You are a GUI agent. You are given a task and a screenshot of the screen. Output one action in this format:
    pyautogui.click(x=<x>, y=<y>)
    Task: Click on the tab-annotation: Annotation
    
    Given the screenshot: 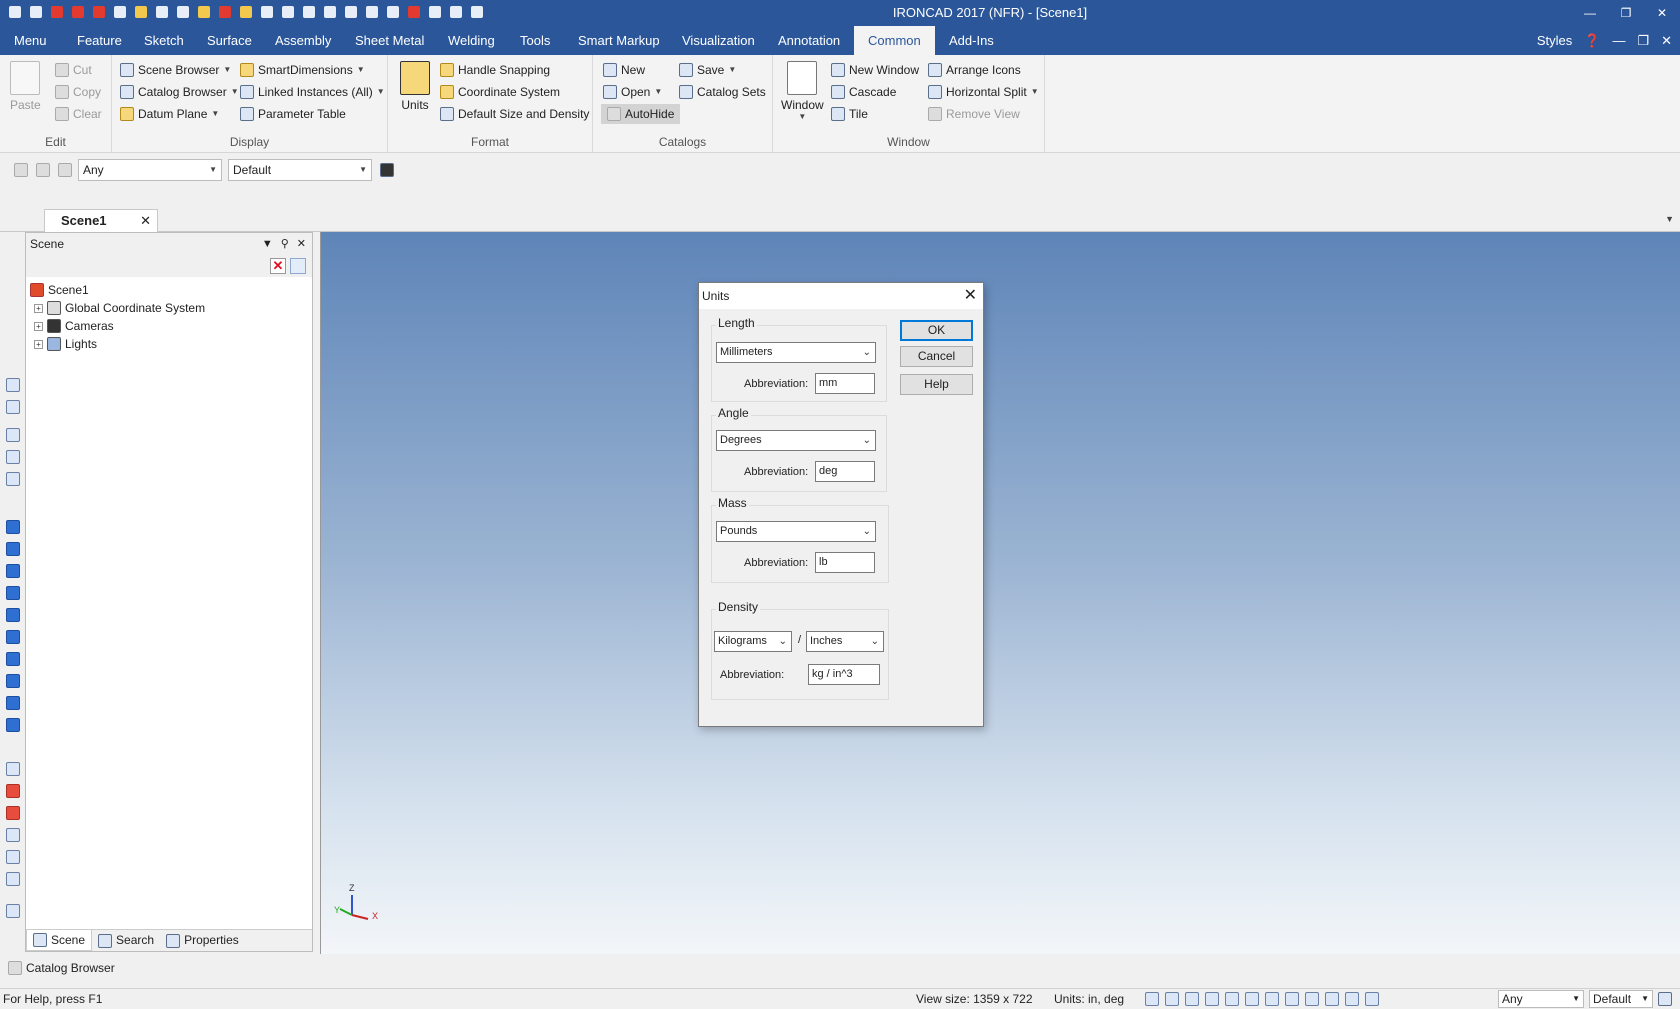 What is the action you would take?
    pyautogui.click(x=809, y=40)
    